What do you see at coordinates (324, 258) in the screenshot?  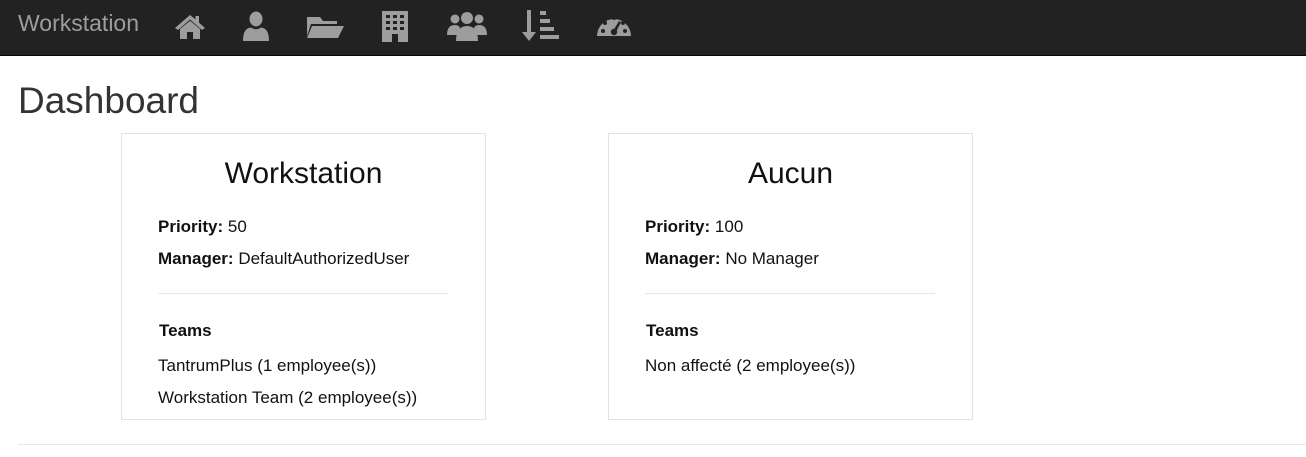 I see `manager-value: DefaultAuthorizedUser` at bounding box center [324, 258].